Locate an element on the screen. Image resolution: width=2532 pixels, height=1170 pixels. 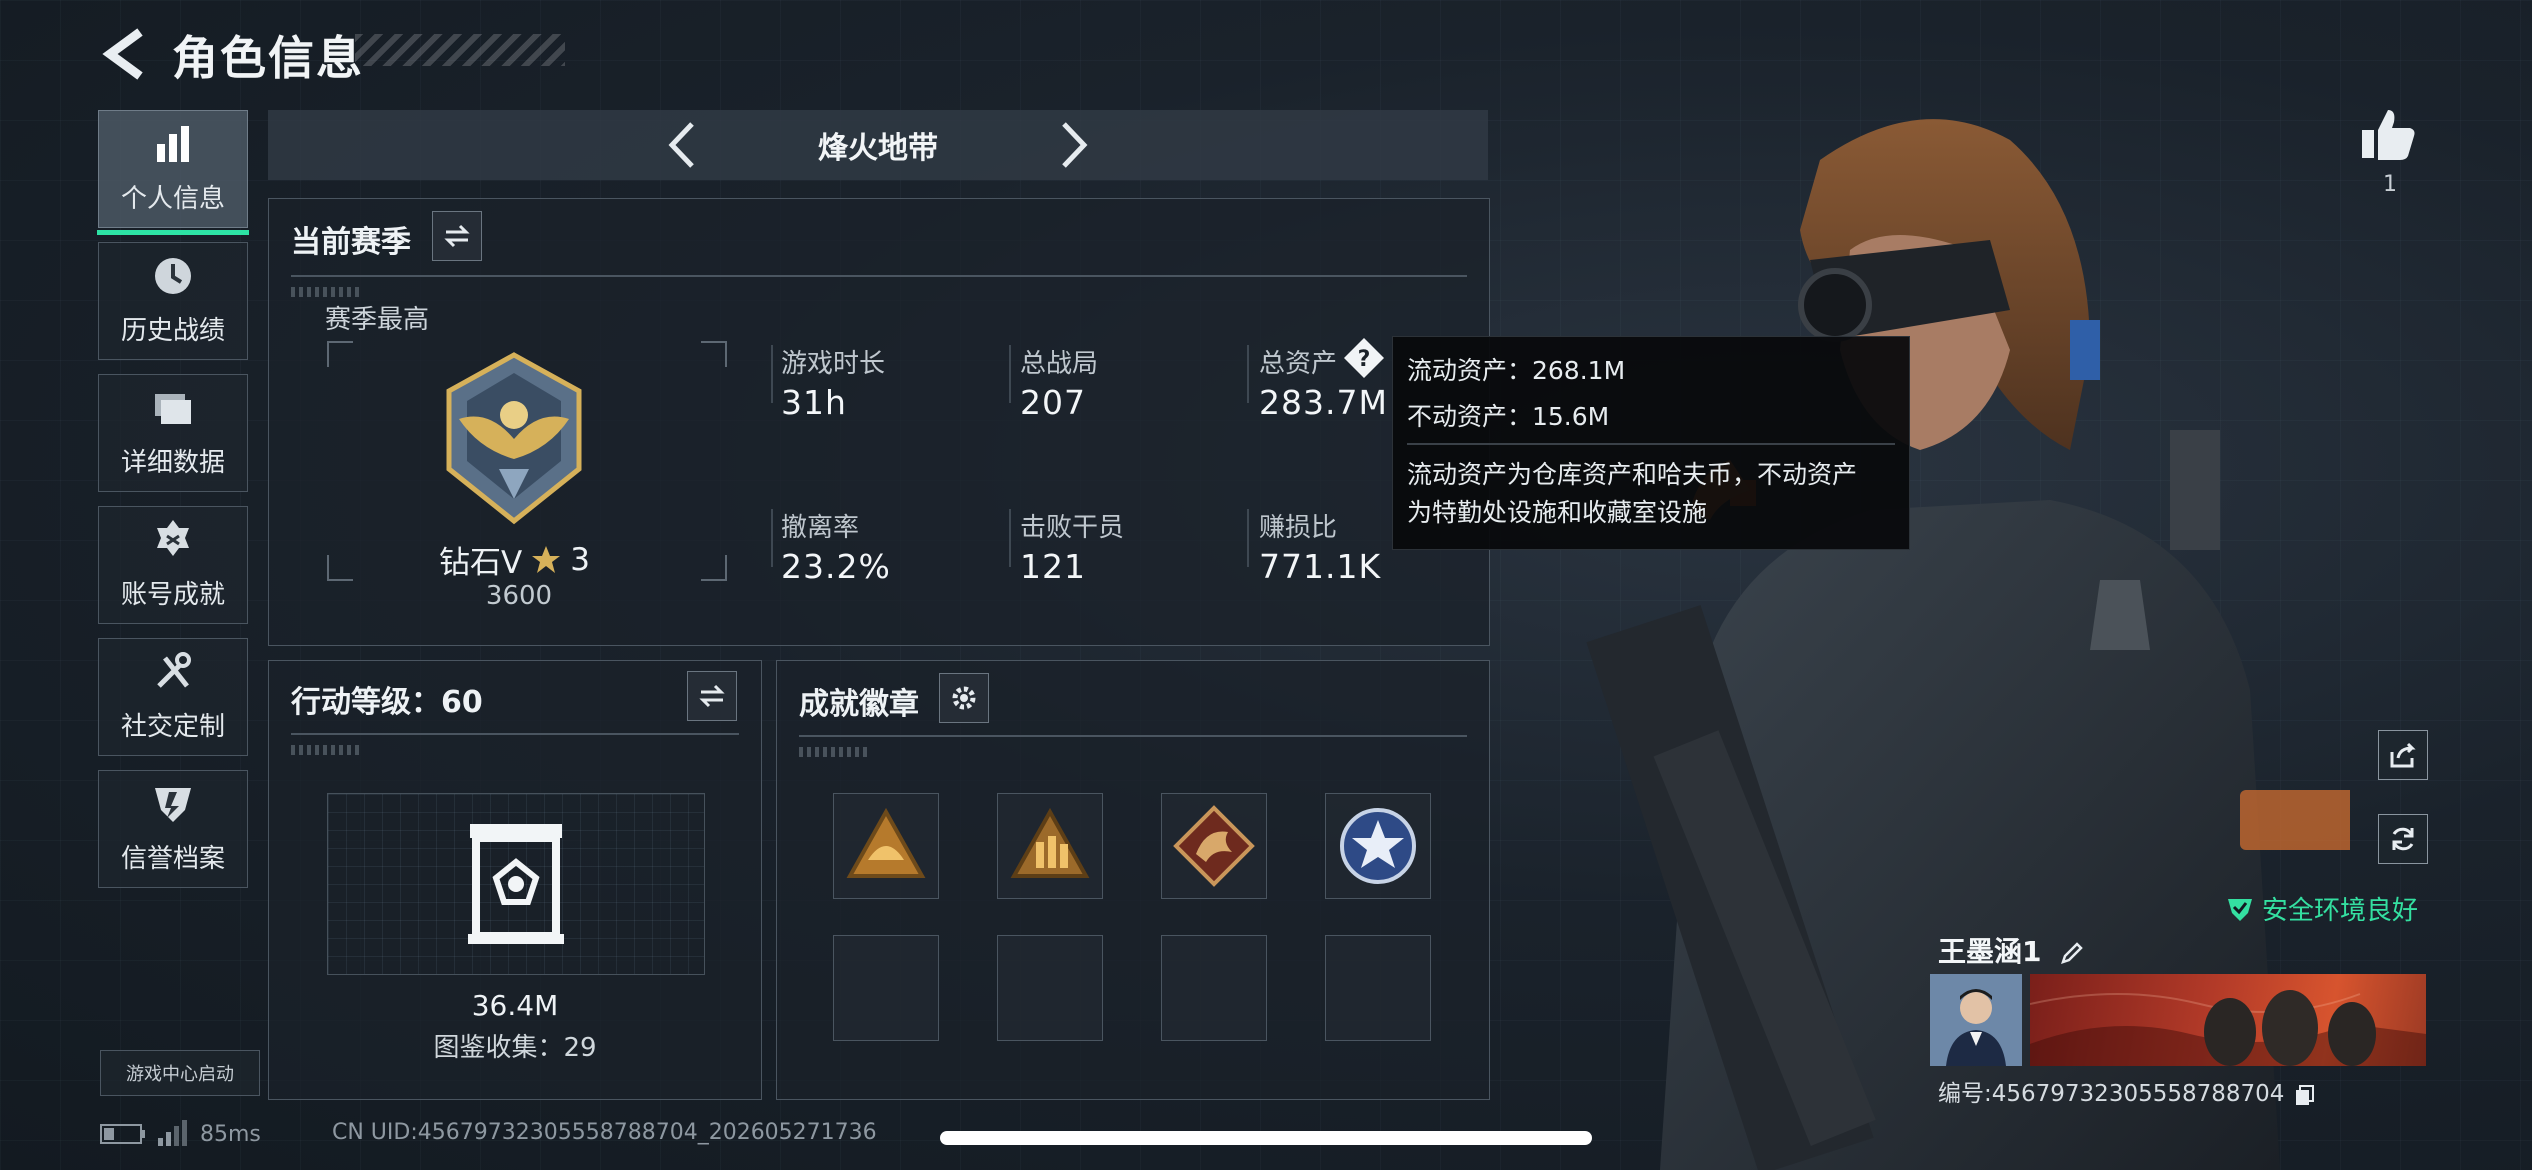
action-level-panel: 行动等级：60 36.4M 图鉴收集：29 is located at coordinates (515, 880).